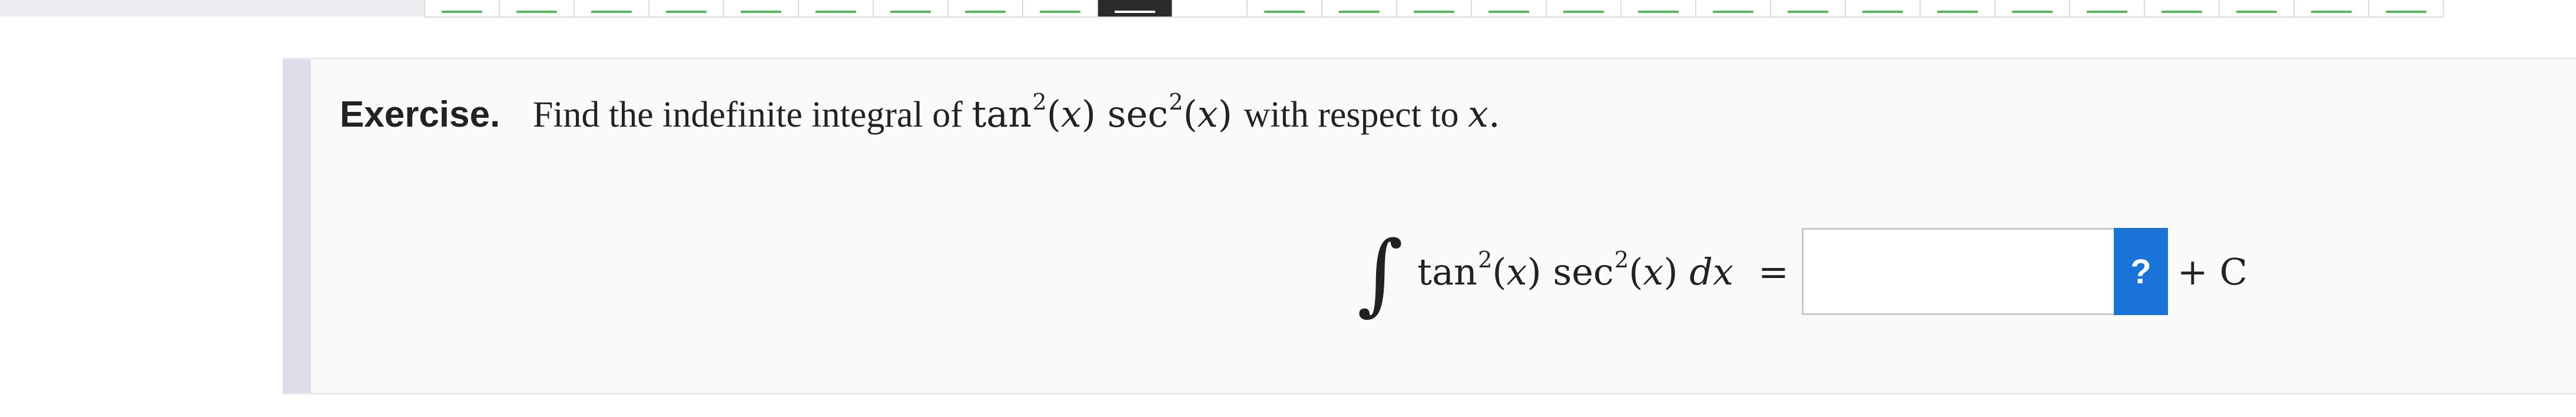 The width and height of the screenshot is (2576, 417). I want to click on current-question-indicator, so click(1135, 12).